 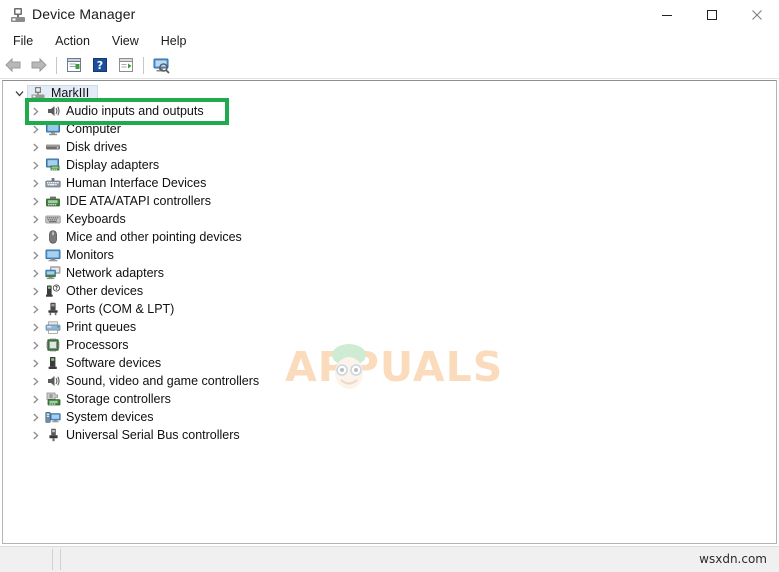 What do you see at coordinates (97, 147) in the screenshot?
I see `tree-item-label: Disk drives` at bounding box center [97, 147].